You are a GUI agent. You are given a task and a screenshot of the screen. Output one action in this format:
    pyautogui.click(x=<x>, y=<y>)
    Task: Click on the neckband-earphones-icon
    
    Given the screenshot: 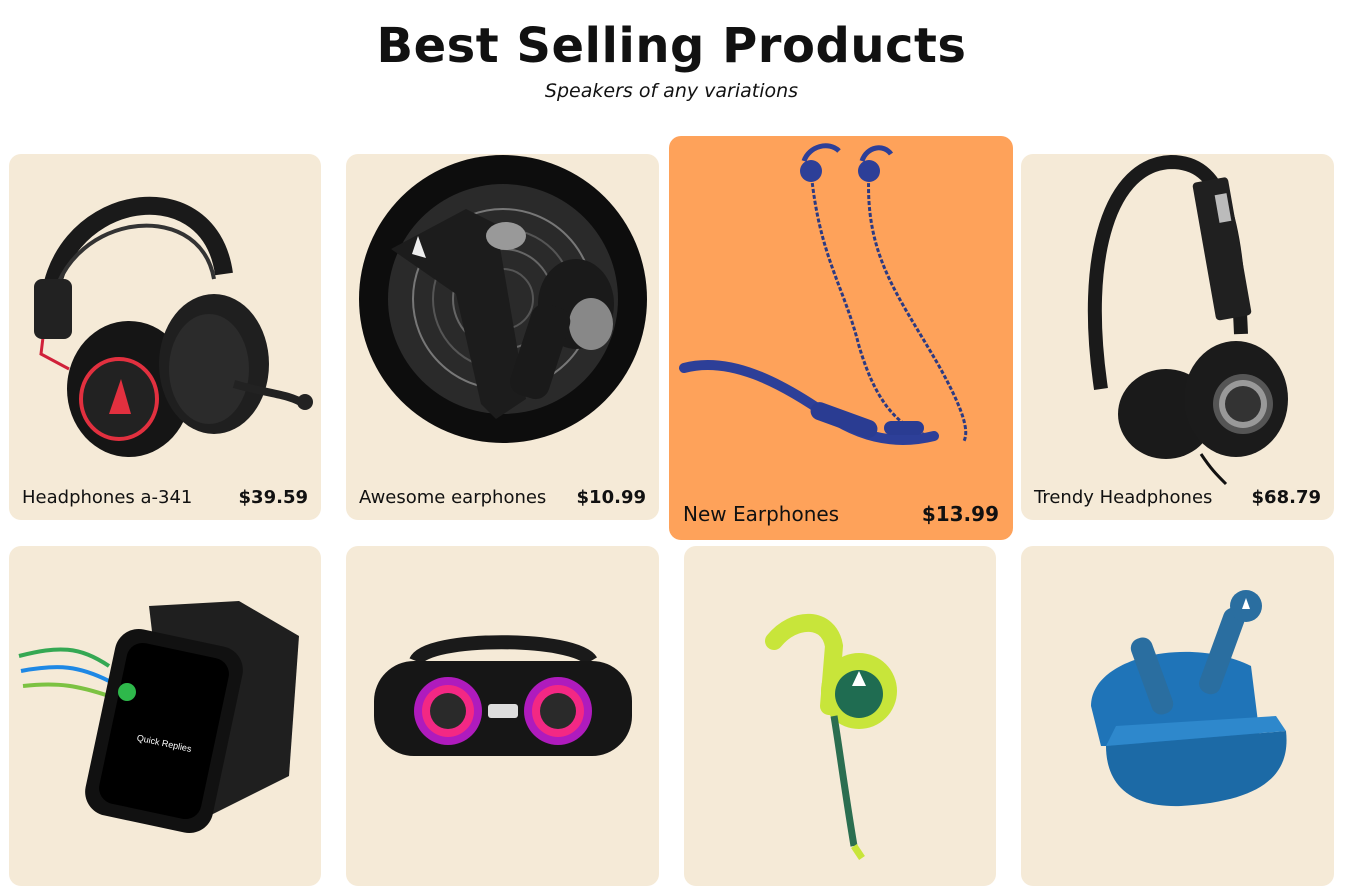 What is the action you would take?
    pyautogui.click(x=841, y=338)
    